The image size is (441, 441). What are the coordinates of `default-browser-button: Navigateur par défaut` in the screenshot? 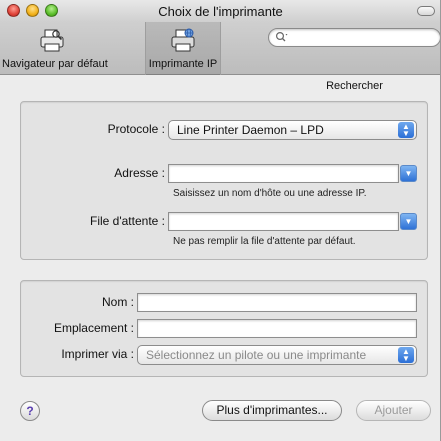 It's located at (55, 48).